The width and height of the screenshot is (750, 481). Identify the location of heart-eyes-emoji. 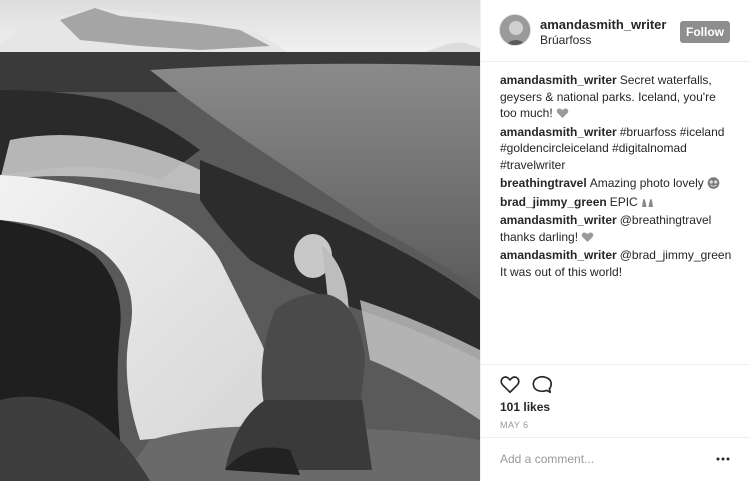
(713, 183).